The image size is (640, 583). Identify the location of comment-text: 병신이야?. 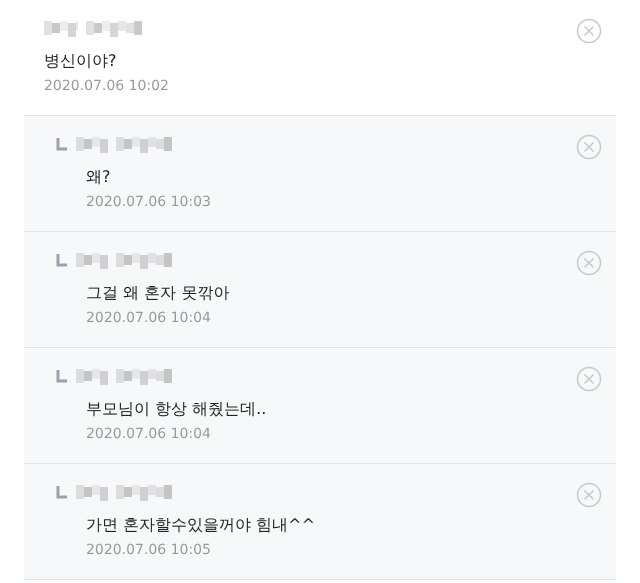
(81, 61).